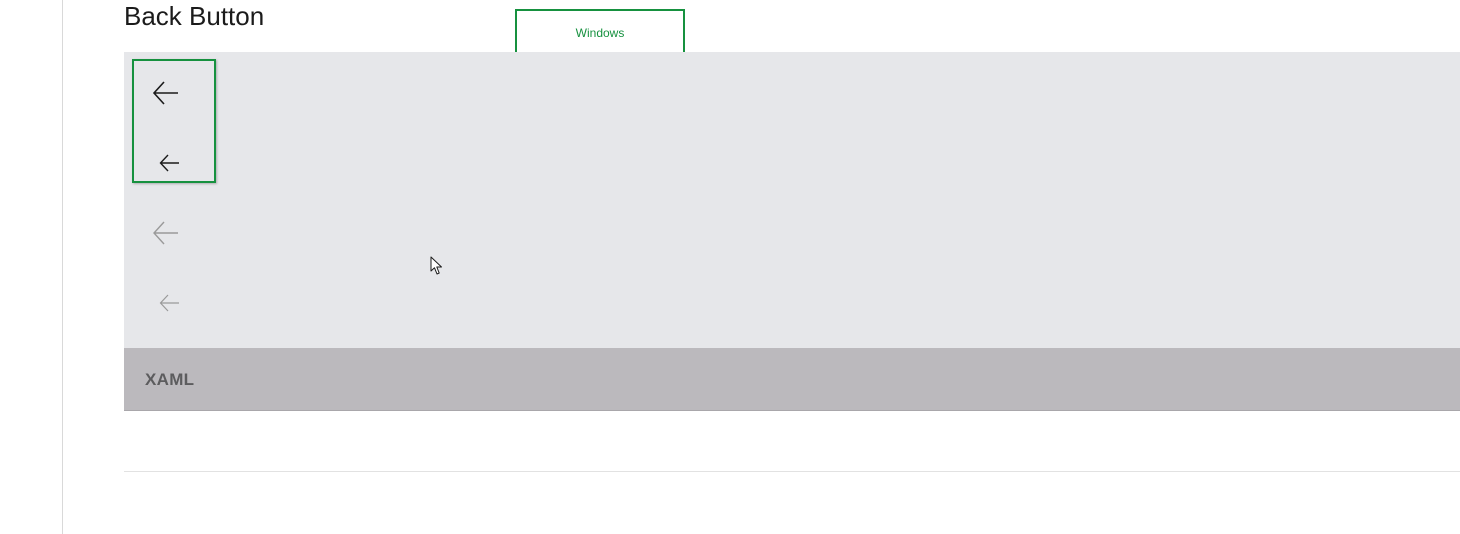 The image size is (1460, 534). I want to click on back-button-small-disabled, so click(170, 303).